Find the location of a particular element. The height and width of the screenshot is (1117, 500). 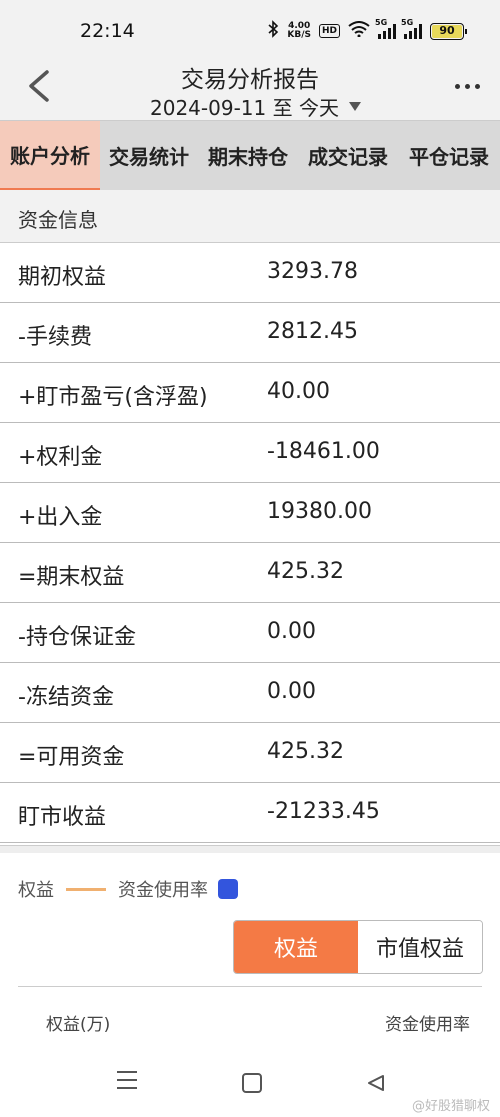

status-icons: 4.00 KB/S HD 5G 5G 90 is located at coordinates (367, 30).